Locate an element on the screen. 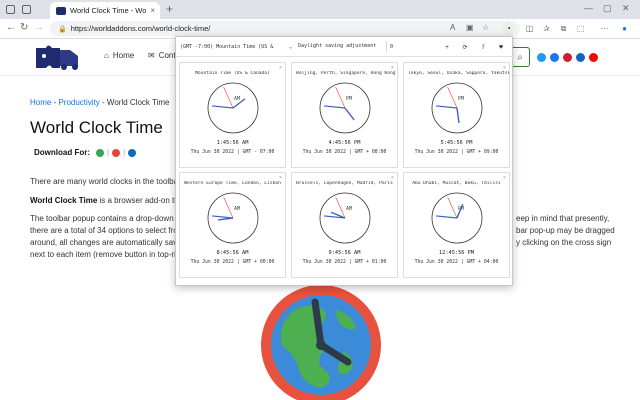 This screenshot has width=640, height=400. maximize-icon: ▢ is located at coordinates (607, 8).